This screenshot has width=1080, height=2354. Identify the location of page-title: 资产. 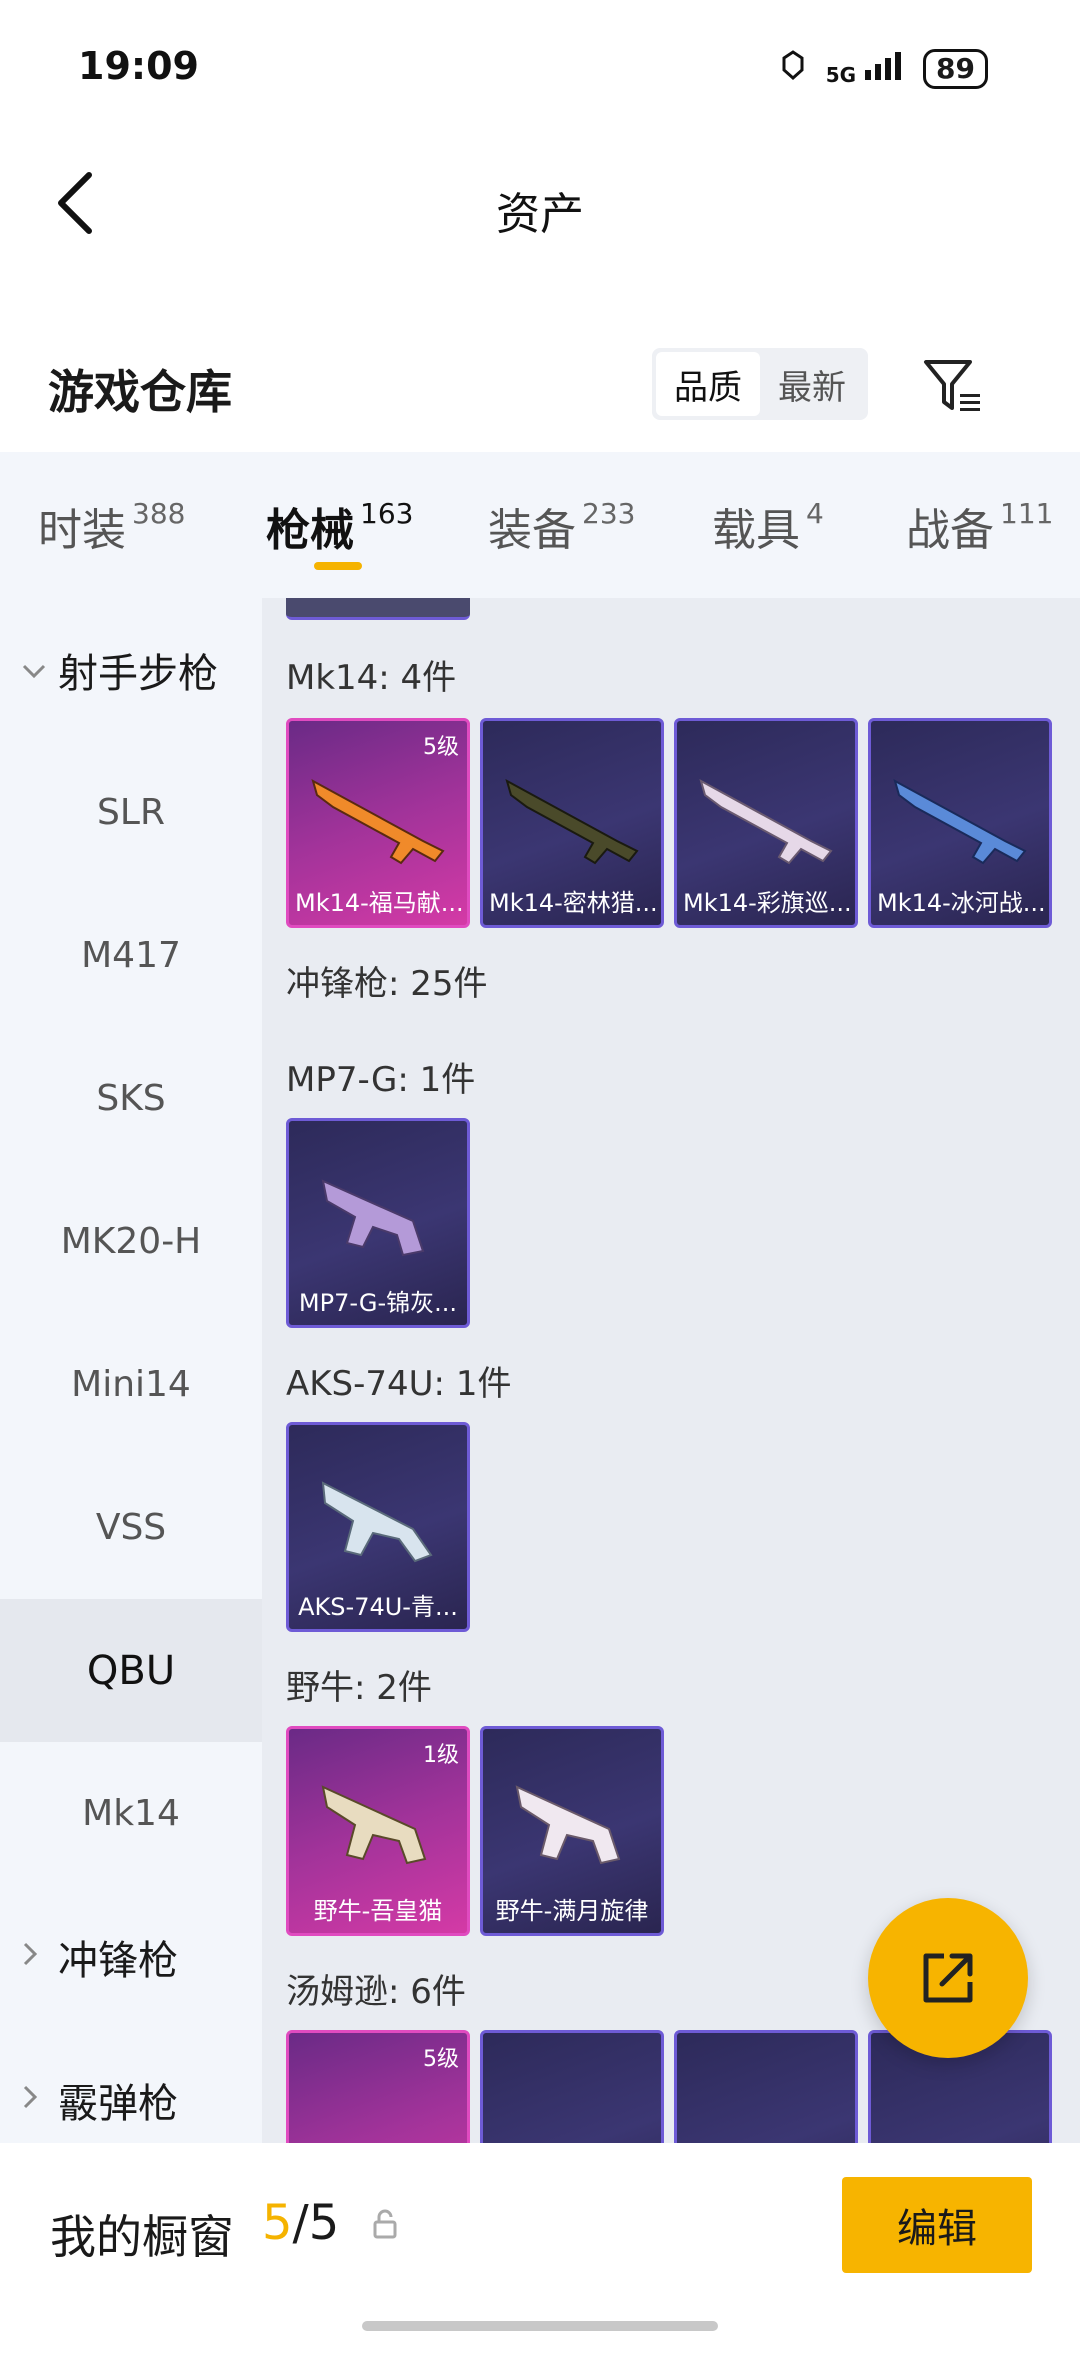
(540, 214).